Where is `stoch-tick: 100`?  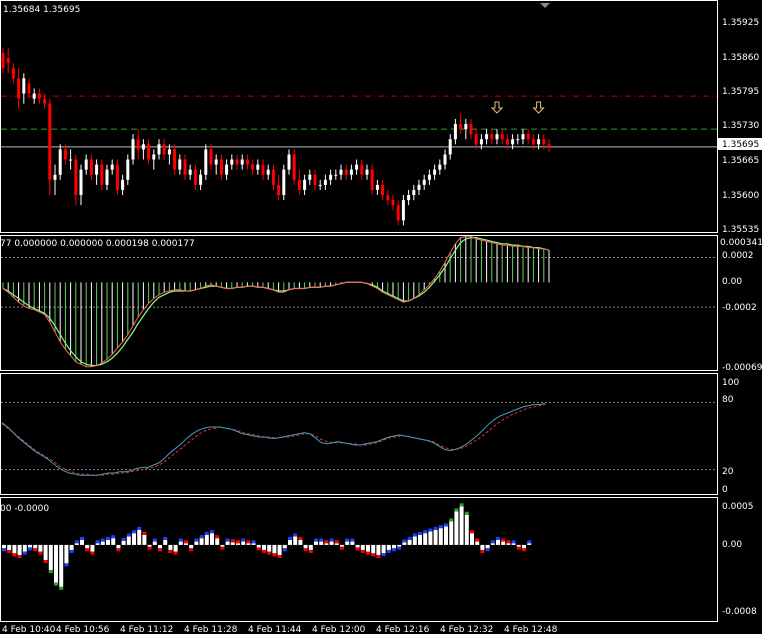 stoch-tick: 100 is located at coordinates (730, 383).